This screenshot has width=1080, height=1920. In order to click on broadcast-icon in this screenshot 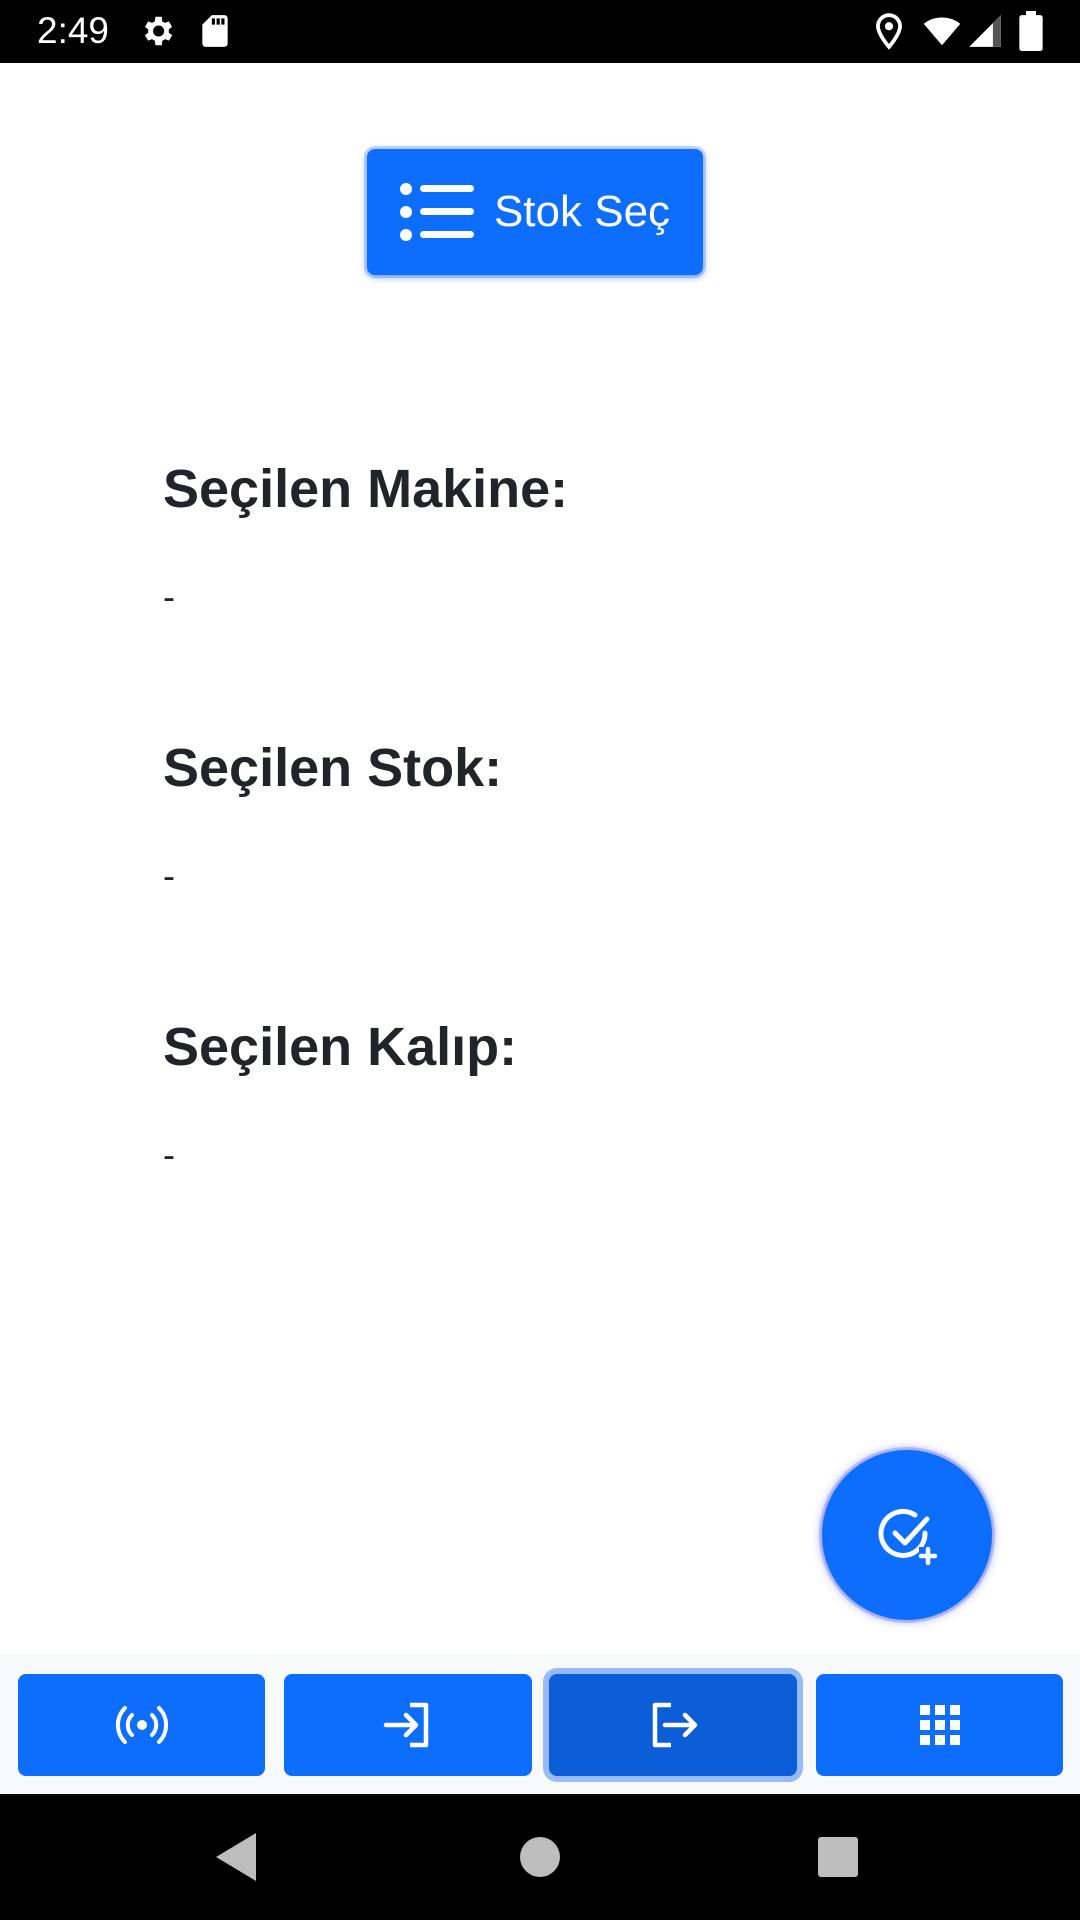, I will do `click(141, 1725)`.